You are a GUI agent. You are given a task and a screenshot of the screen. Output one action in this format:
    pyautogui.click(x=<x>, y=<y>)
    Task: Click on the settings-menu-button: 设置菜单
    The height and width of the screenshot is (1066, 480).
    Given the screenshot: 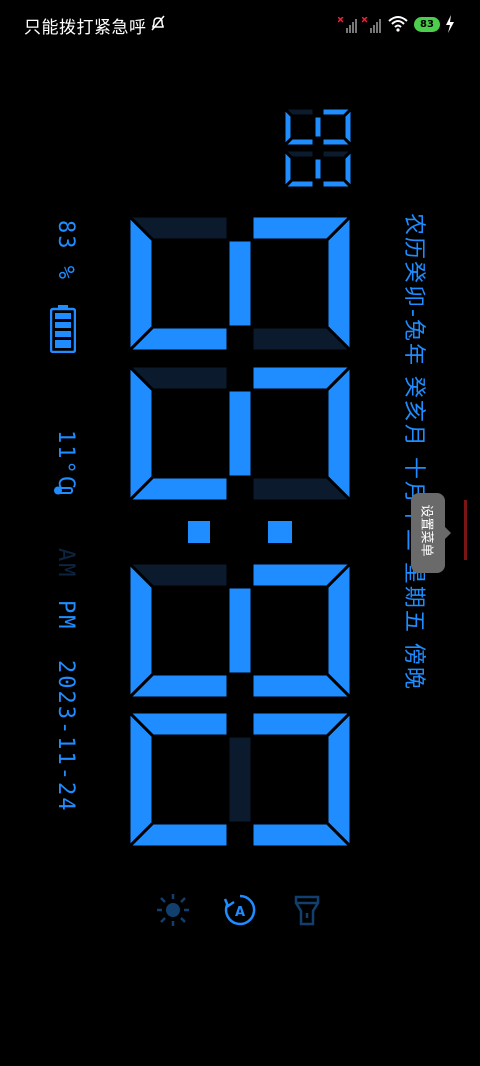 What is the action you would take?
    pyautogui.click(x=428, y=533)
    